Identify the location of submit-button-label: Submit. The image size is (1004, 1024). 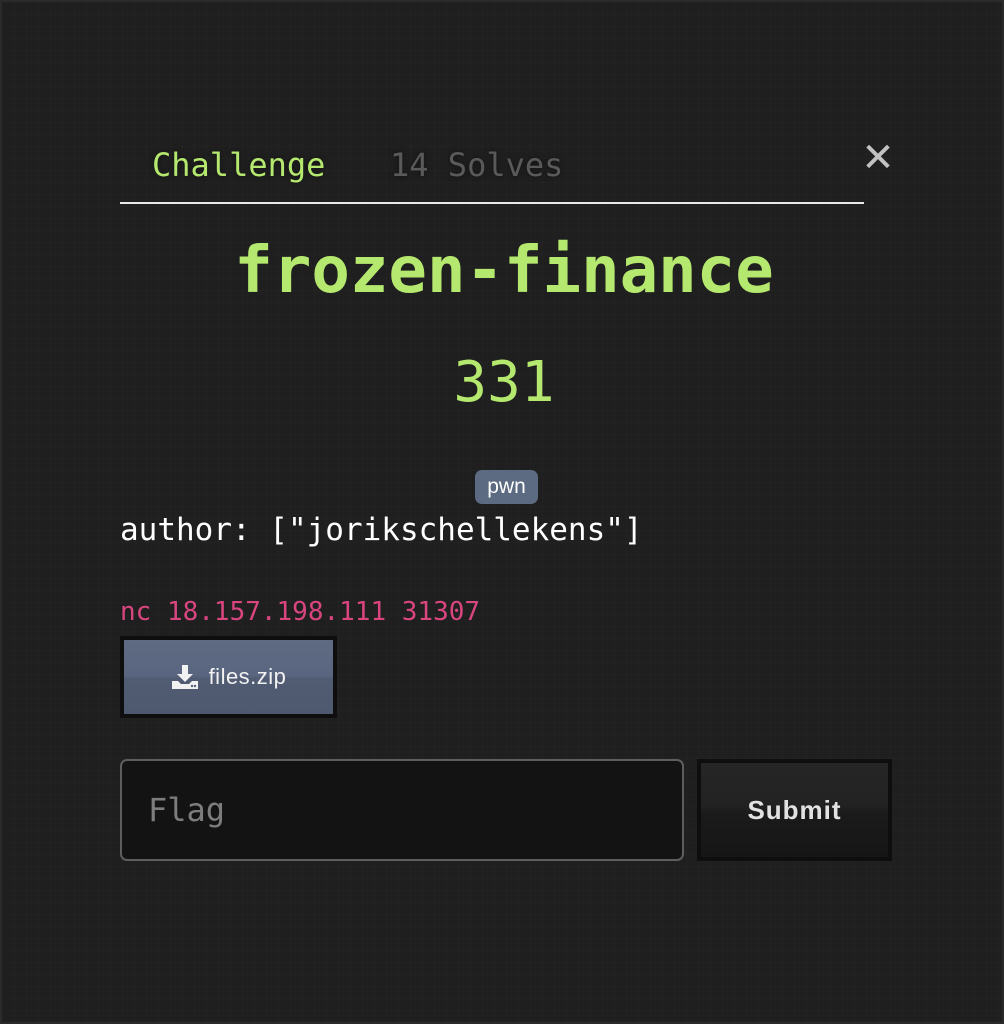
(794, 810).